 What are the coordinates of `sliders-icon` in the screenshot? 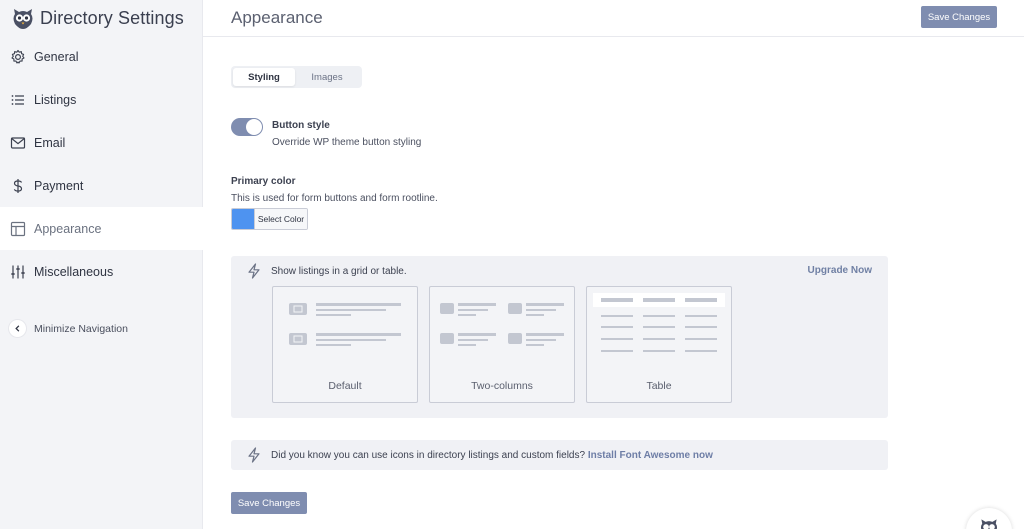 It's located at (18, 272).